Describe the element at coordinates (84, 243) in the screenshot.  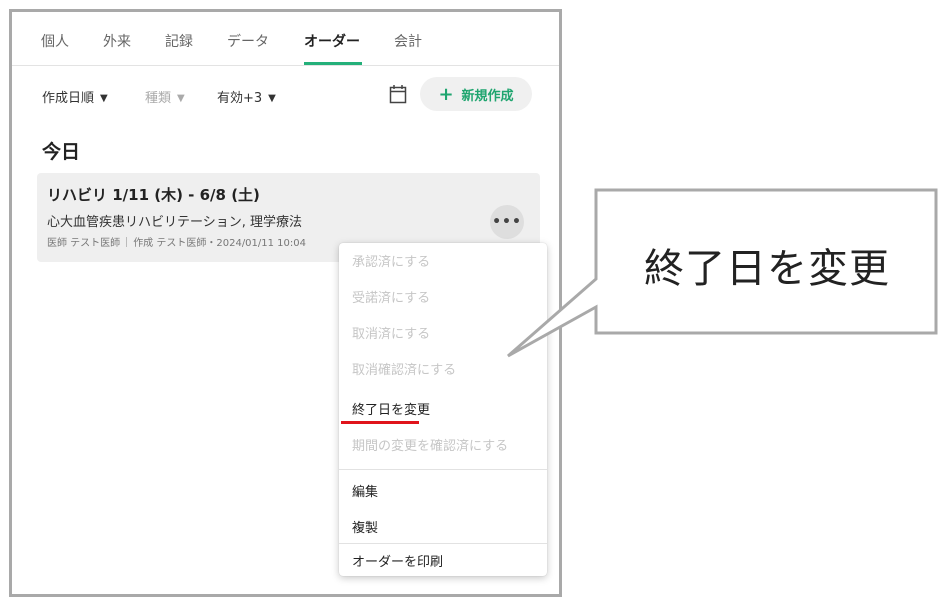
I see `order-doctor: 医師 テスト医師` at that location.